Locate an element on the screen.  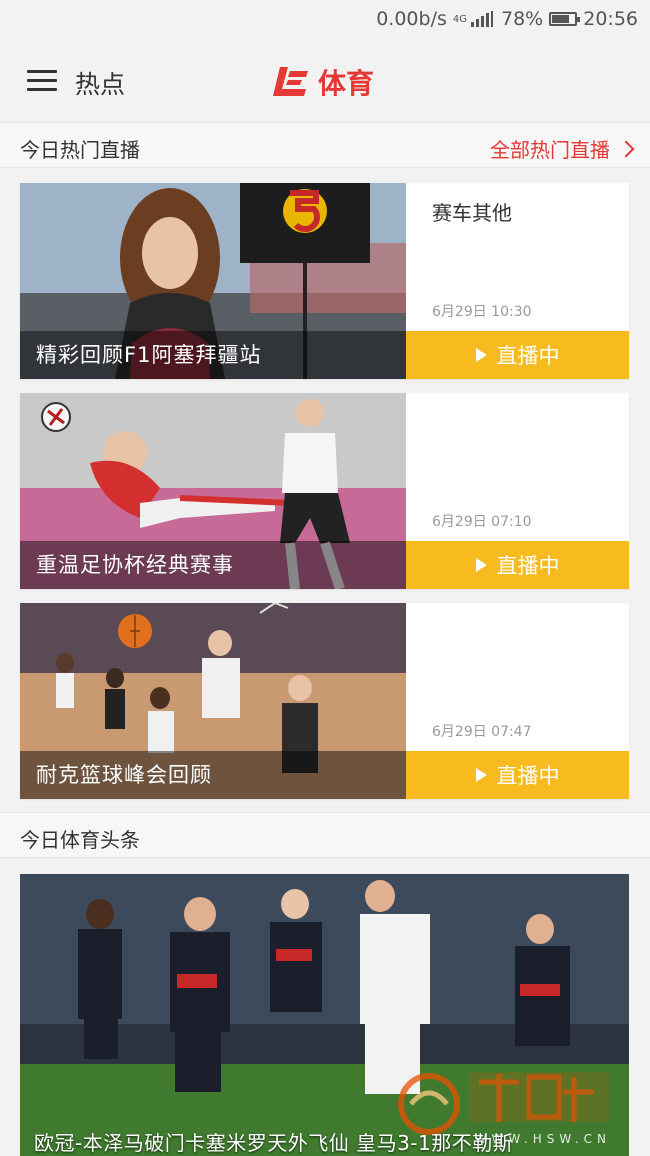
battery-icon is located at coordinates (565, 19).